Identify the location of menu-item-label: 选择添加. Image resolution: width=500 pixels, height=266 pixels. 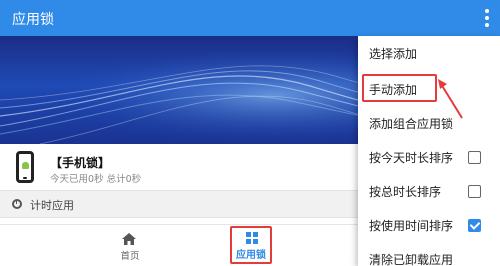
(393, 54).